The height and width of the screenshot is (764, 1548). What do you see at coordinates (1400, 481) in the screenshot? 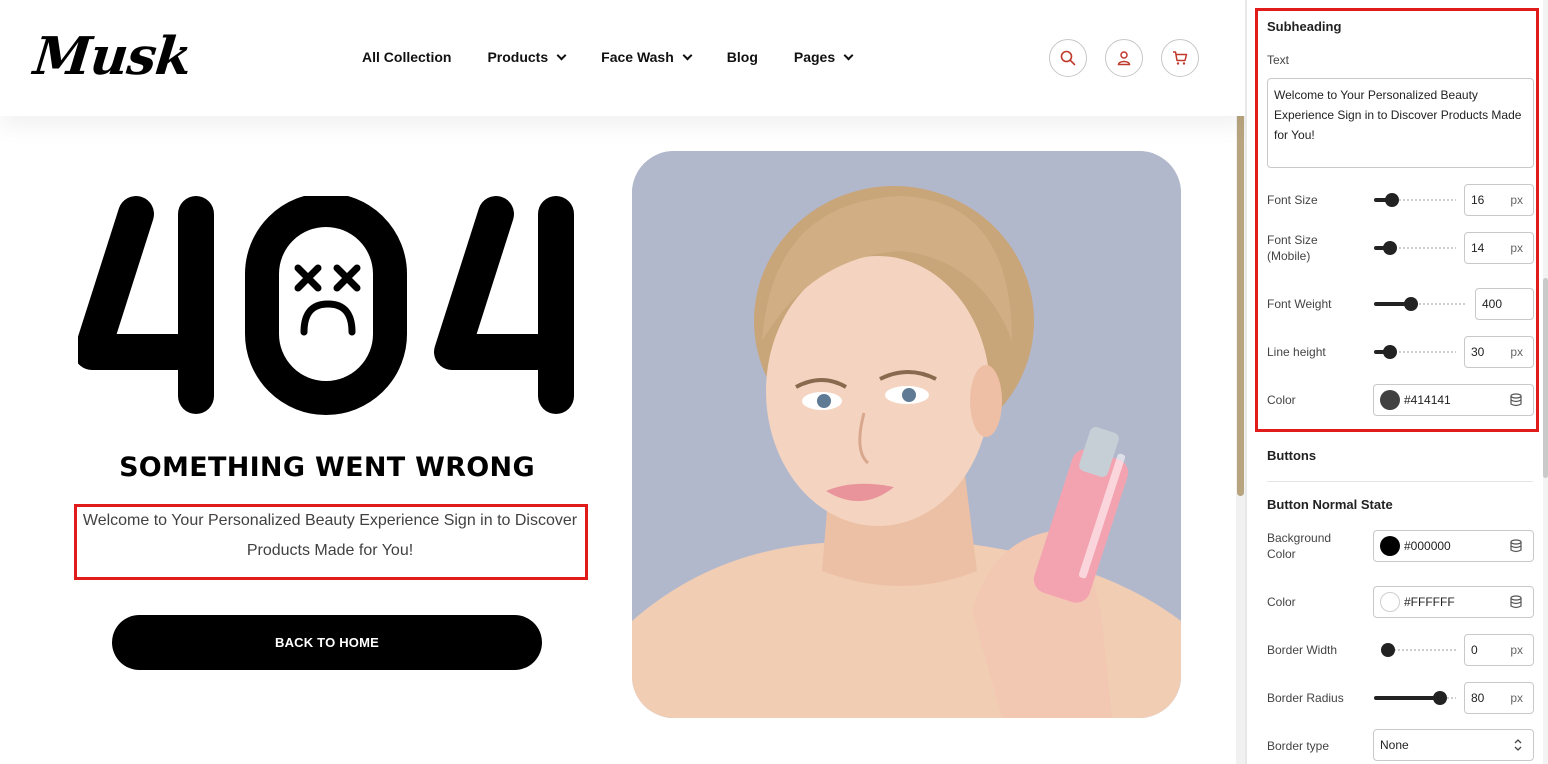
I see `section-divider` at bounding box center [1400, 481].